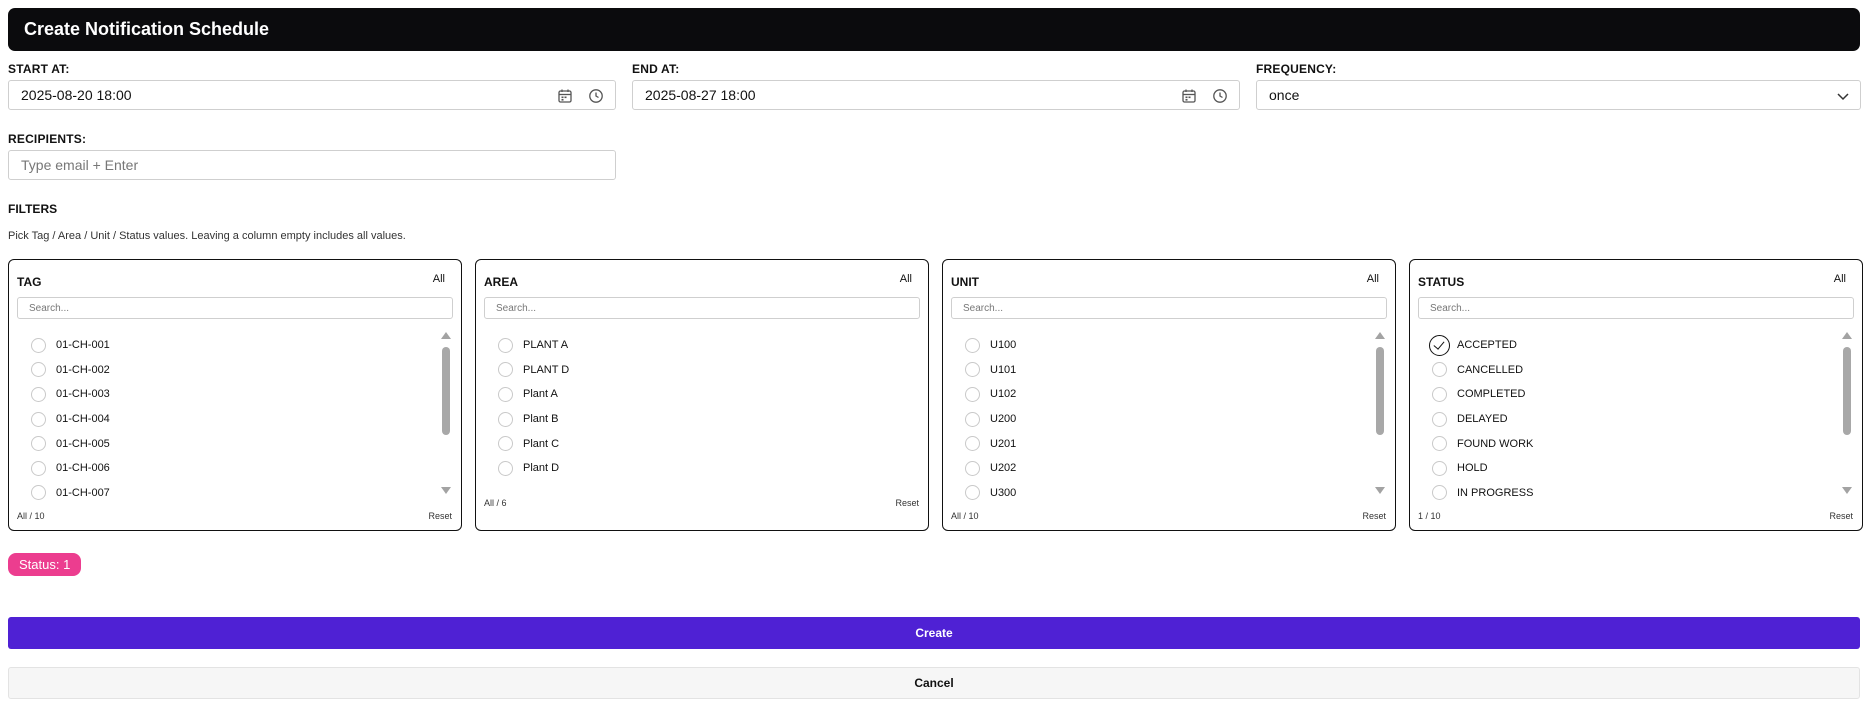 This screenshot has width=1869, height=716. What do you see at coordinates (231, 443) in the screenshot?
I see `tag-option: 01-CH-005` at bounding box center [231, 443].